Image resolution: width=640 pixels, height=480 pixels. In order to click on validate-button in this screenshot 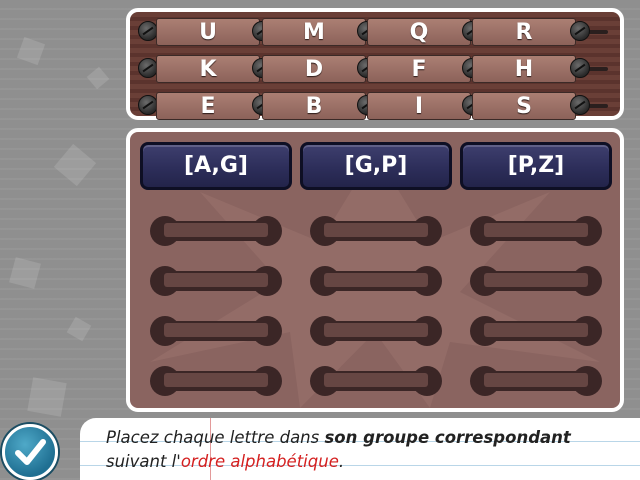, I will do `click(30, 452)`.